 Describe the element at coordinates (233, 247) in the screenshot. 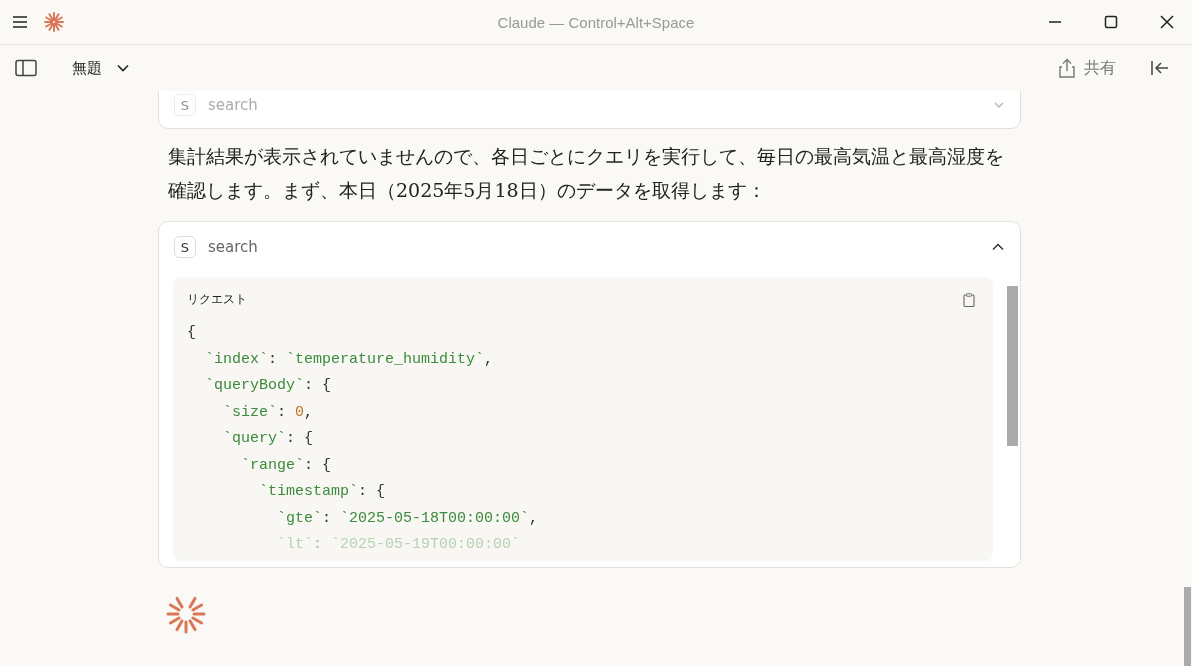

I see `tool-name: search` at that location.